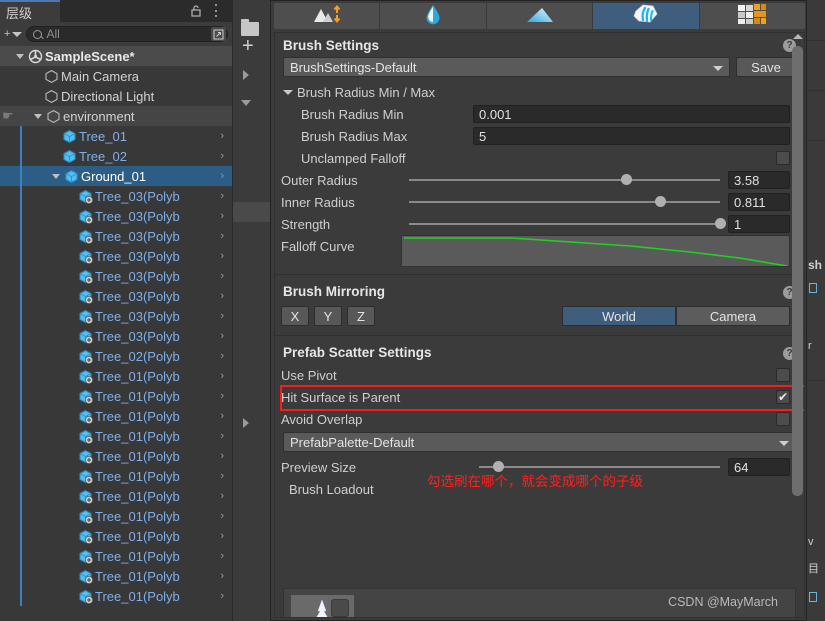 This screenshot has width=825, height=621. I want to click on thumbnail-toggle-chip, so click(340, 608).